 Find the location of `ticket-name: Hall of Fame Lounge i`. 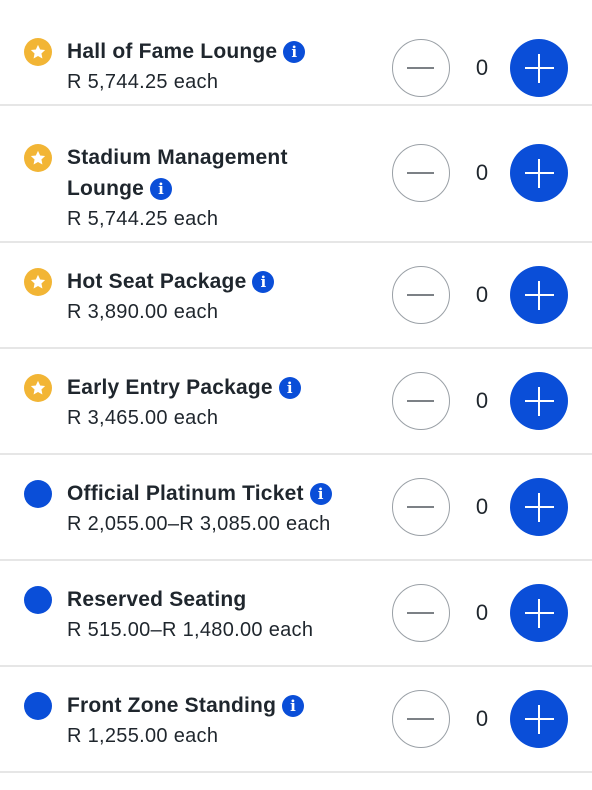

ticket-name: Hall of Fame Lounge i is located at coordinates (222, 51).